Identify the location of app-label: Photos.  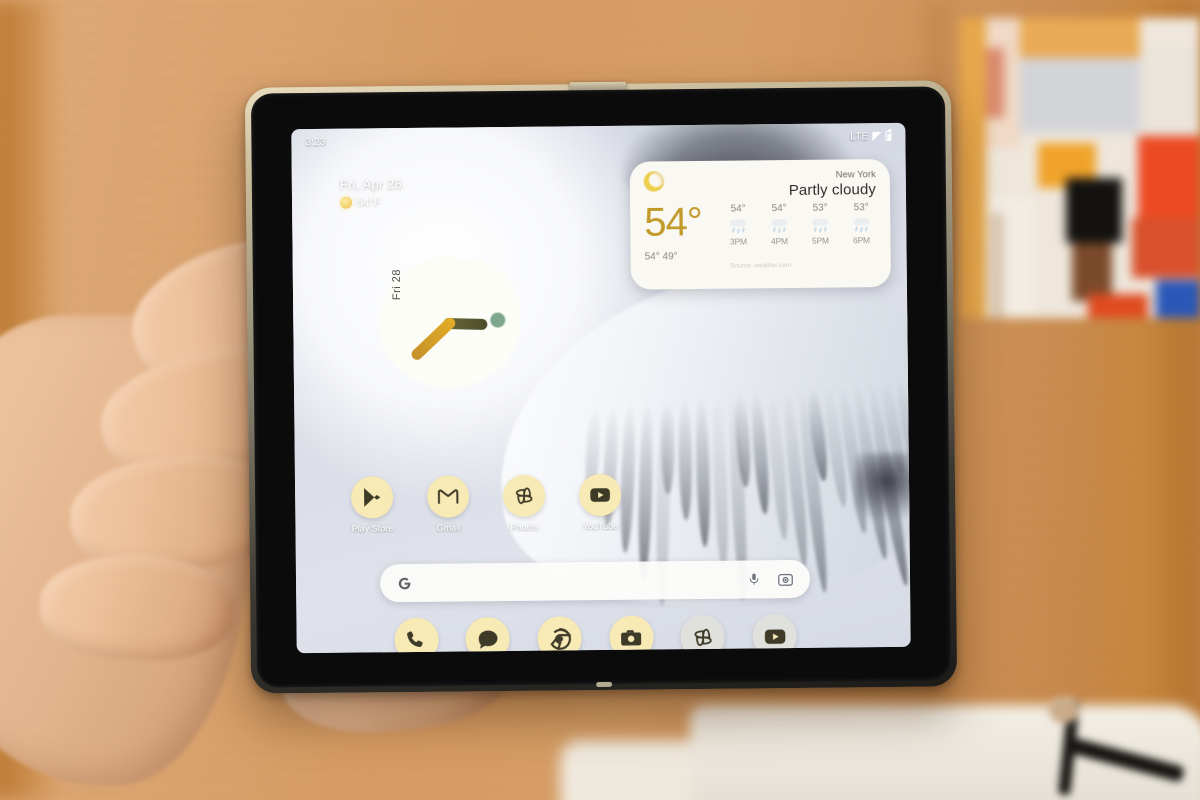
(524, 526).